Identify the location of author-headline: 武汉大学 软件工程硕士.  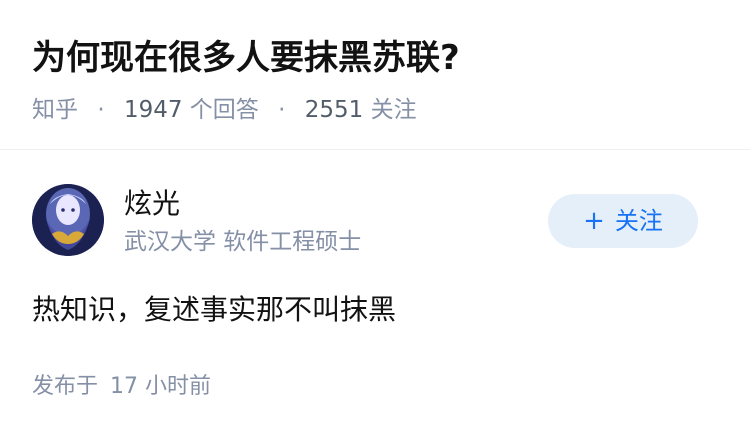
(243, 242).